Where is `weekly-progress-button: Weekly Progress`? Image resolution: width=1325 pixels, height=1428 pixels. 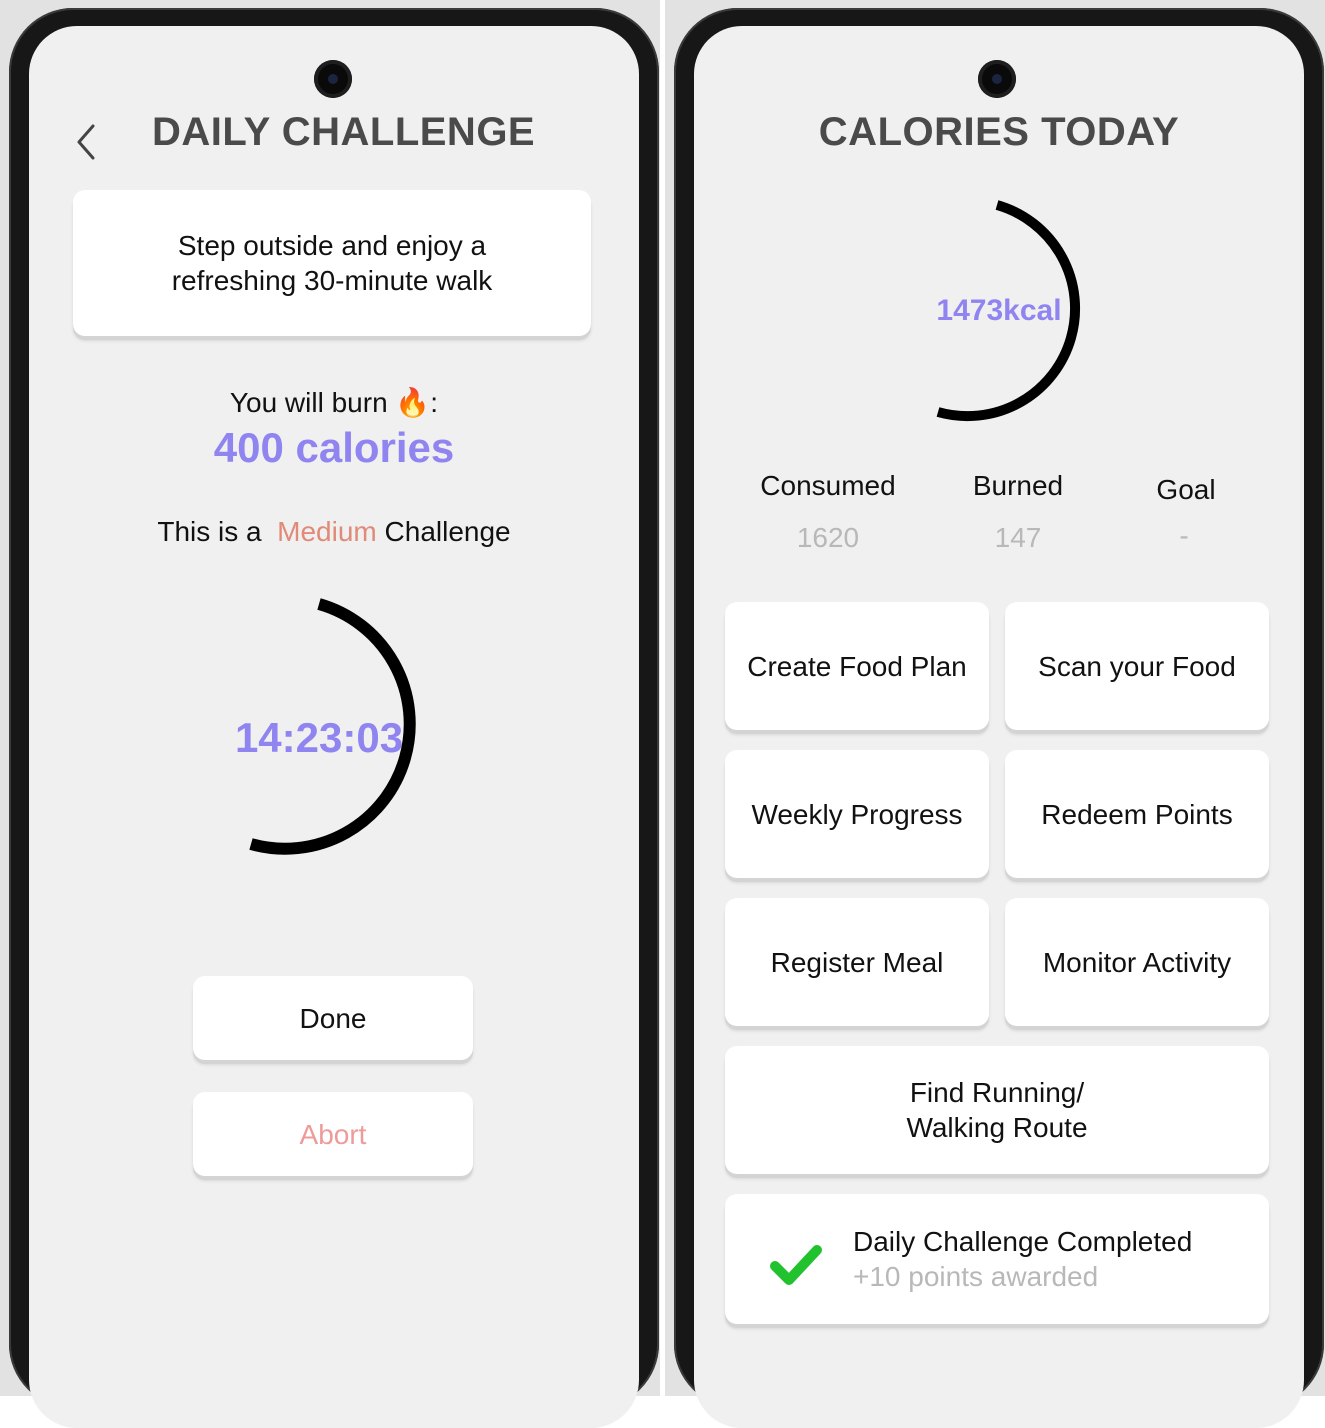
weekly-progress-button: Weekly Progress is located at coordinates (857, 814).